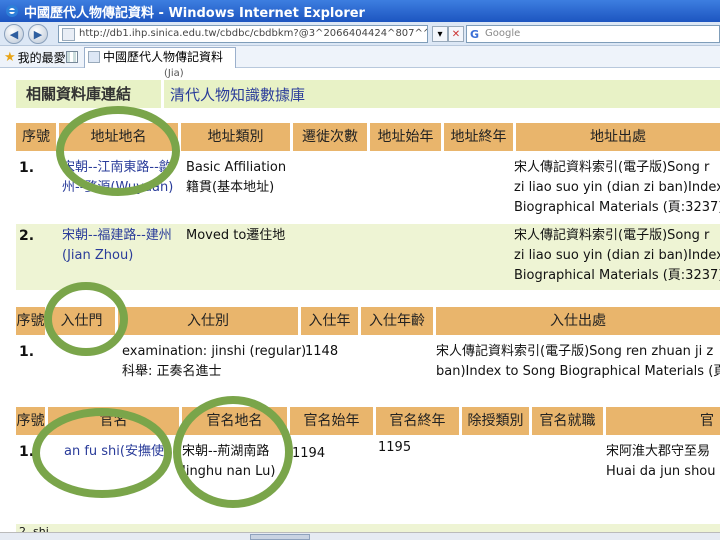  Describe the element at coordinates (236, 167) in the screenshot. I see `address-type: Basic Affiliation` at that location.